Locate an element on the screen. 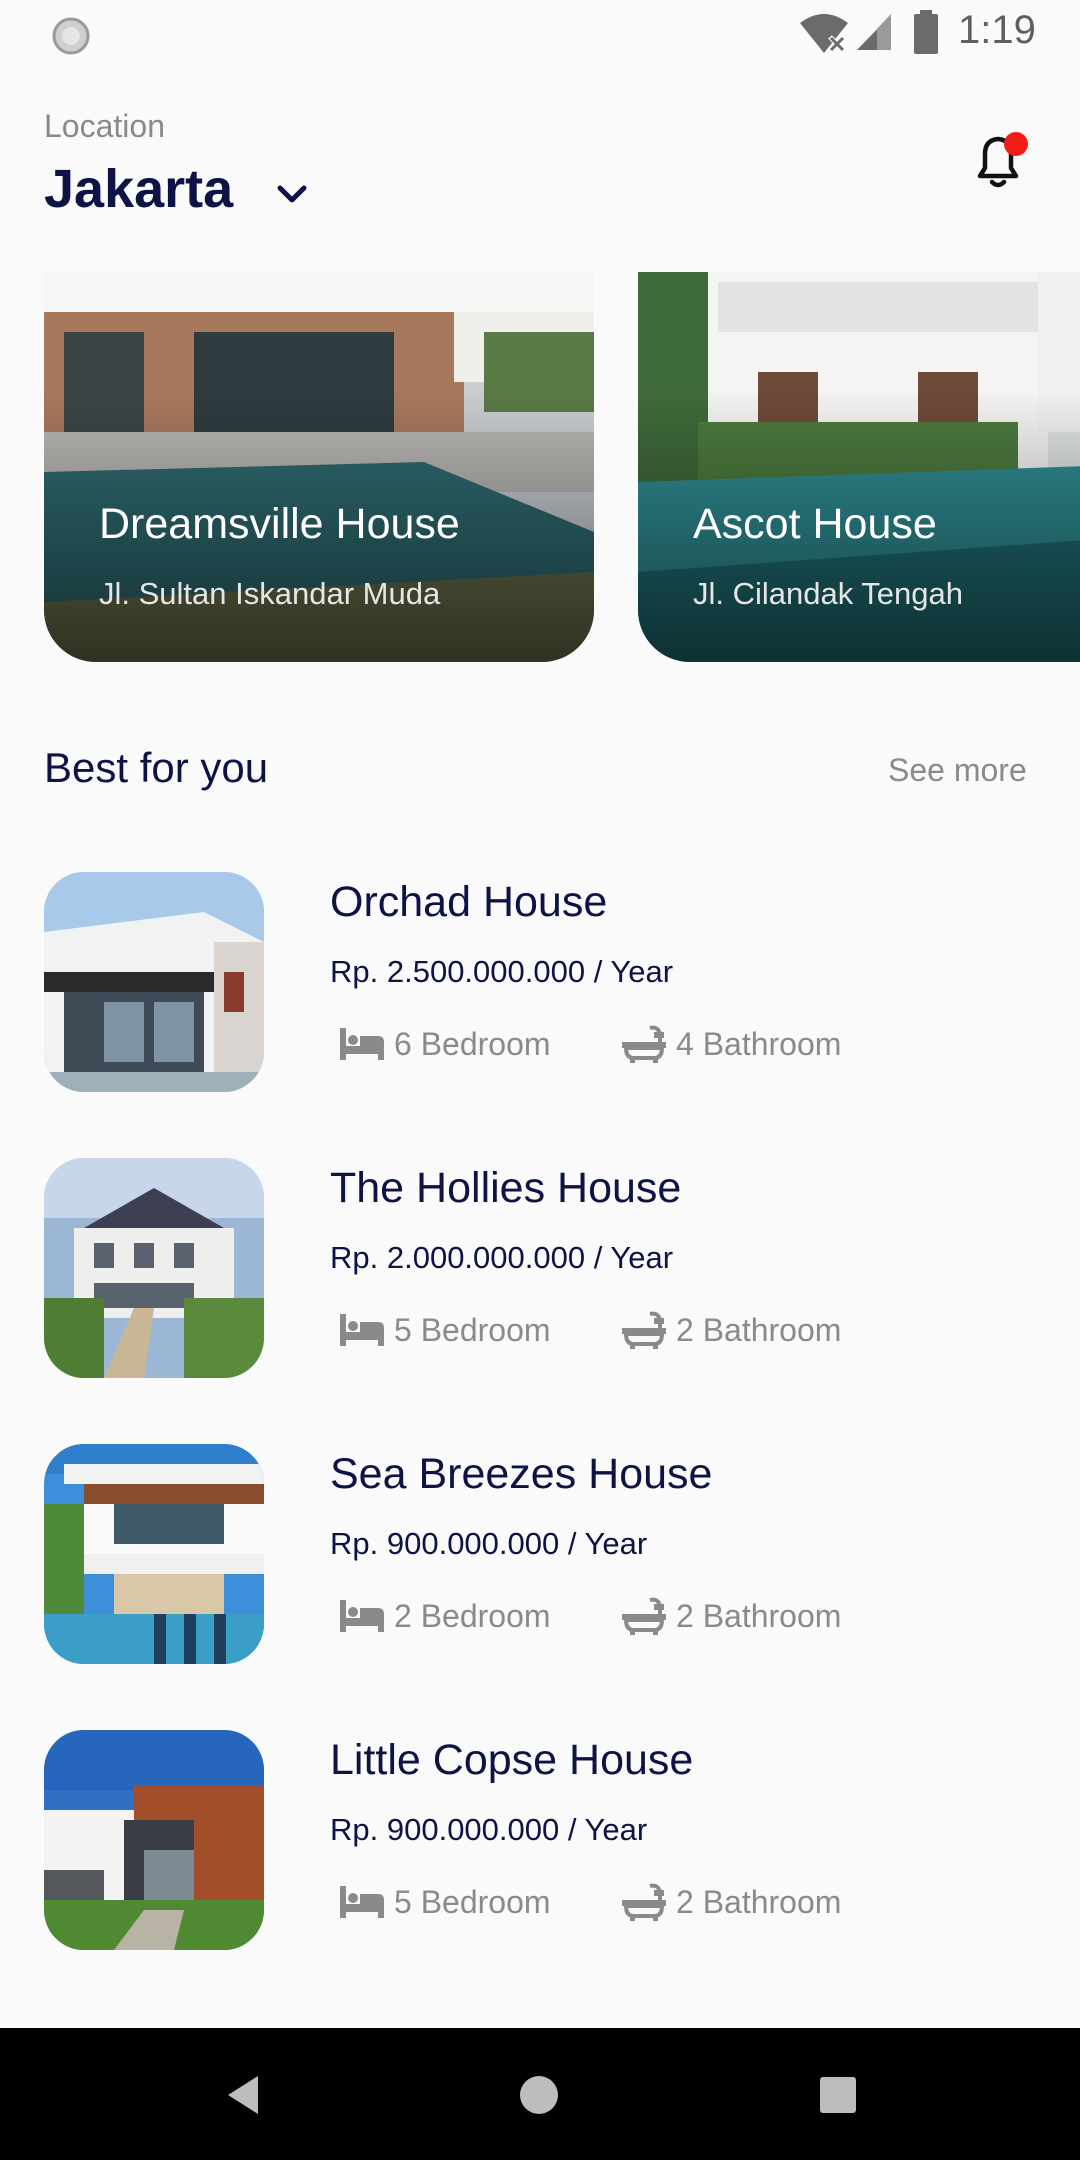 The height and width of the screenshot is (2160, 1080). featured-house-name: Dreamsville House is located at coordinates (279, 524).